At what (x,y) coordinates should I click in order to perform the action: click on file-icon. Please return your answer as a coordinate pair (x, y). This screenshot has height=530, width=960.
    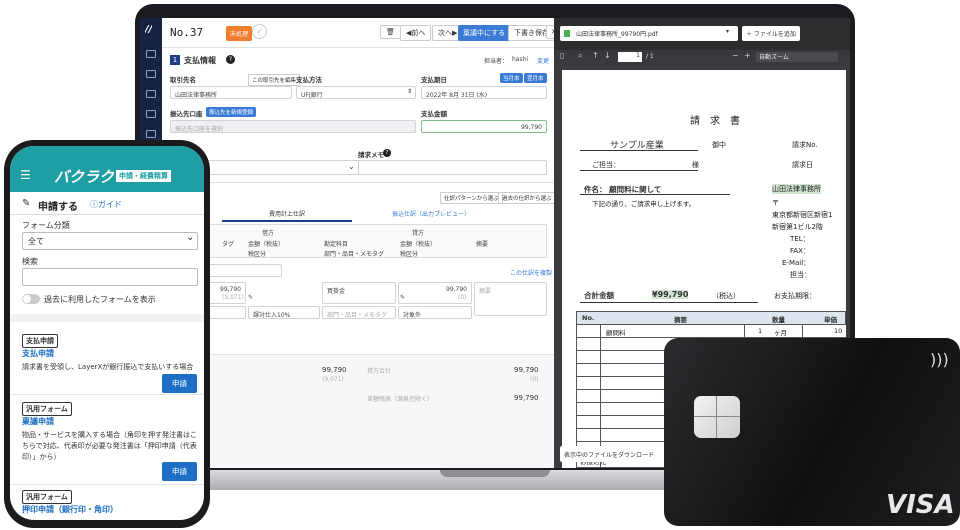
    Looking at the image, I should click on (567, 33).